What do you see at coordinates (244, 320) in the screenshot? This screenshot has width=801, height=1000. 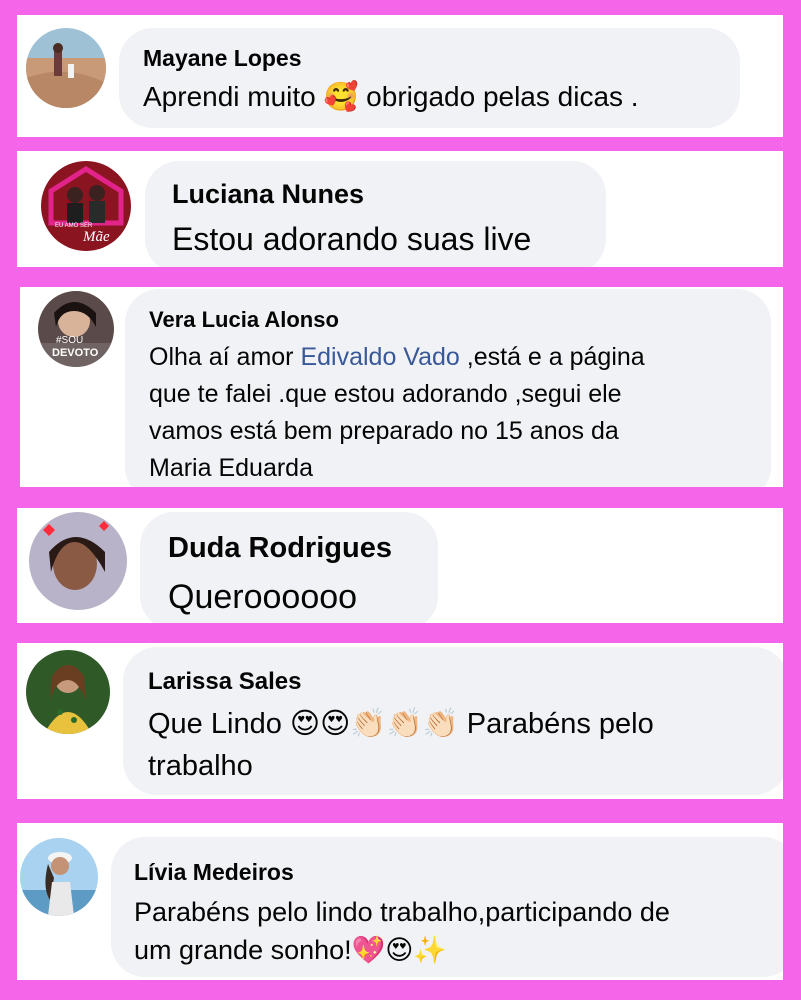 I see `commenter-name: Vera Lucia Alonso` at bounding box center [244, 320].